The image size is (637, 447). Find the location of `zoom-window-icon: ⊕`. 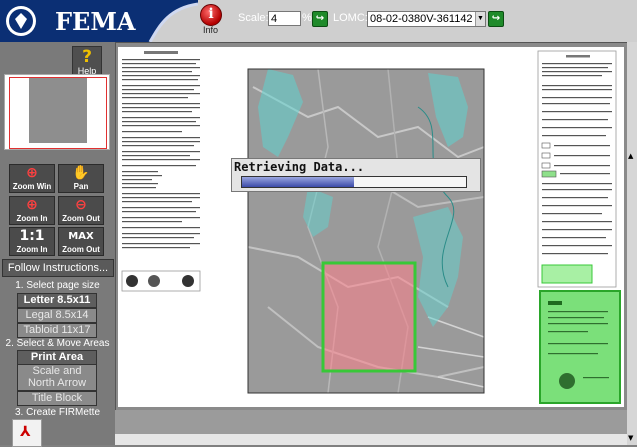

zoom-window-icon: ⊕ is located at coordinates (32, 173).